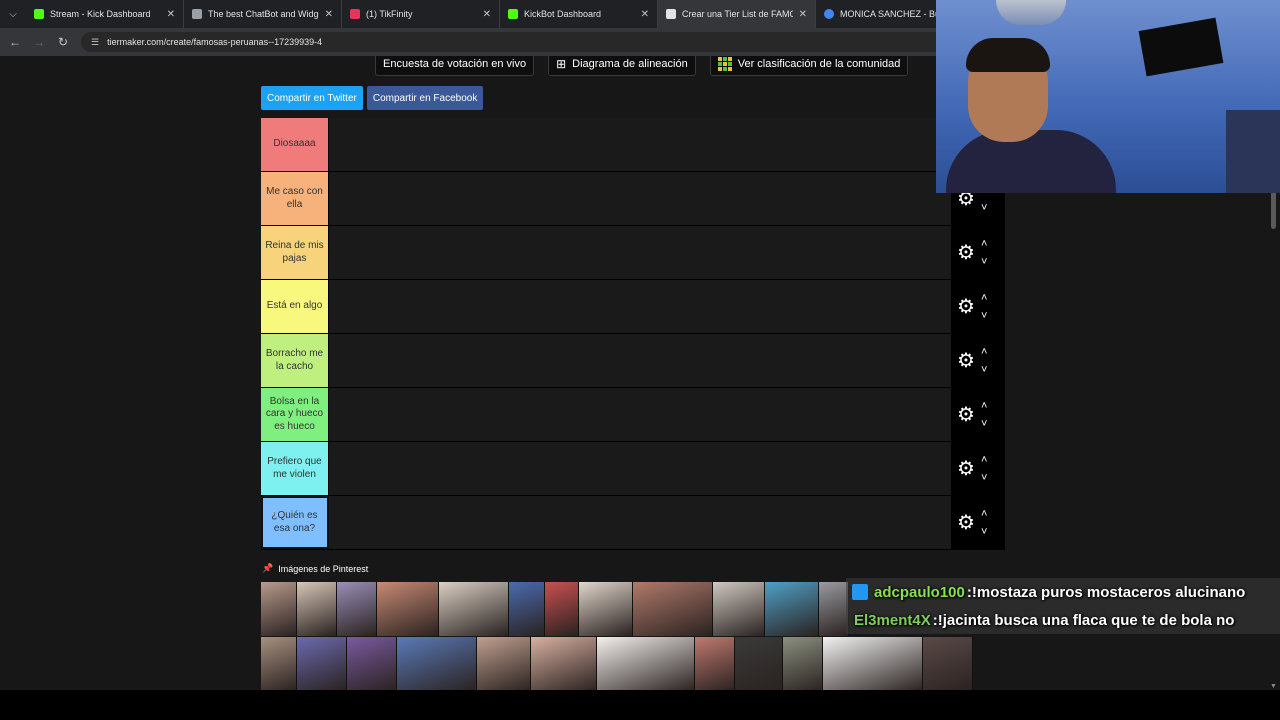  I want to click on share-twitter-button: Compartir en Twitter, so click(312, 98).